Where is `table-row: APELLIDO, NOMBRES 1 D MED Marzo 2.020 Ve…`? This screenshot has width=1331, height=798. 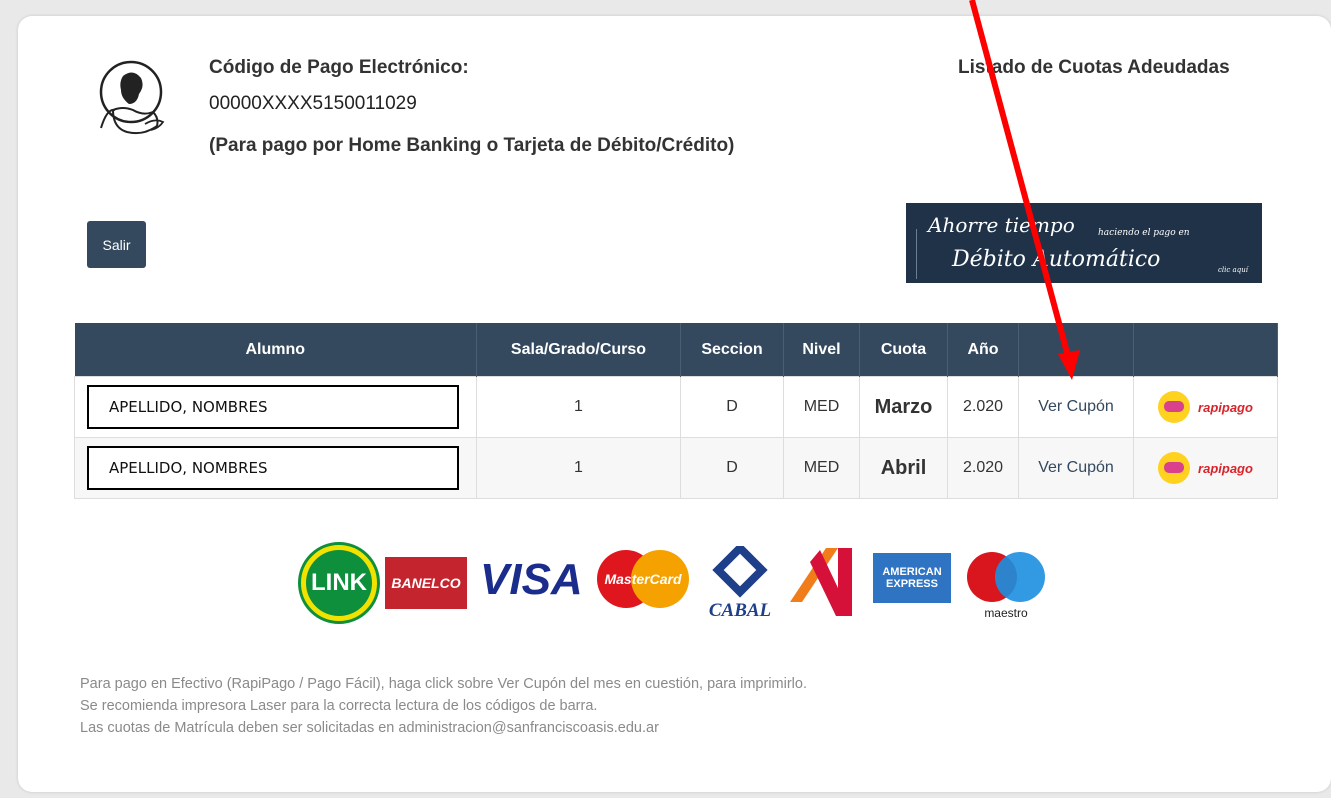
table-row: APELLIDO, NOMBRES 1 D MED Marzo 2.020 Ve… is located at coordinates (676, 407).